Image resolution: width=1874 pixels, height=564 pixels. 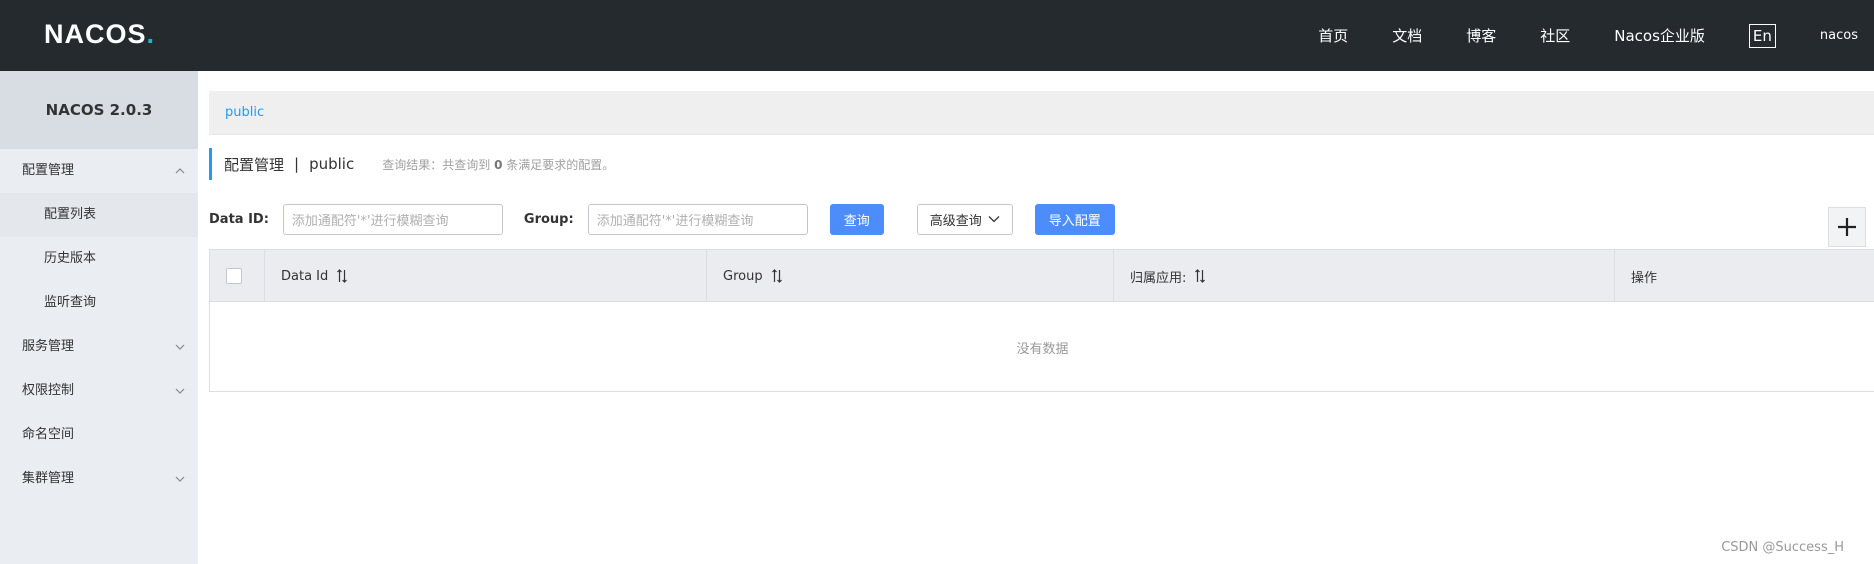 What do you see at coordinates (1839, 35) in the screenshot?
I see `user-name: nacos` at bounding box center [1839, 35].